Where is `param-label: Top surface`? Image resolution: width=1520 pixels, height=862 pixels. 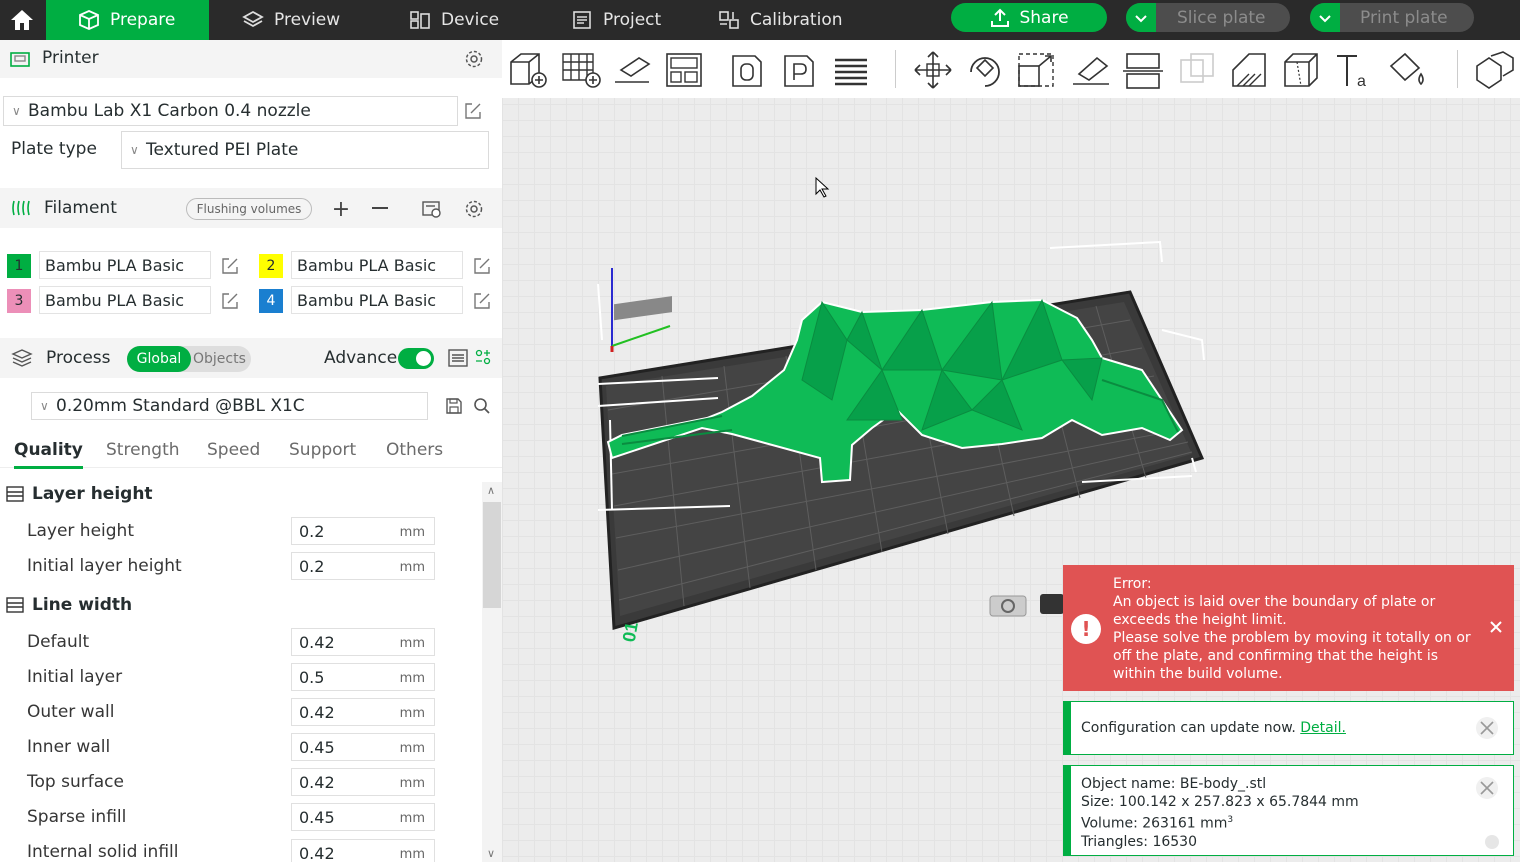 param-label: Top surface is located at coordinates (75, 782).